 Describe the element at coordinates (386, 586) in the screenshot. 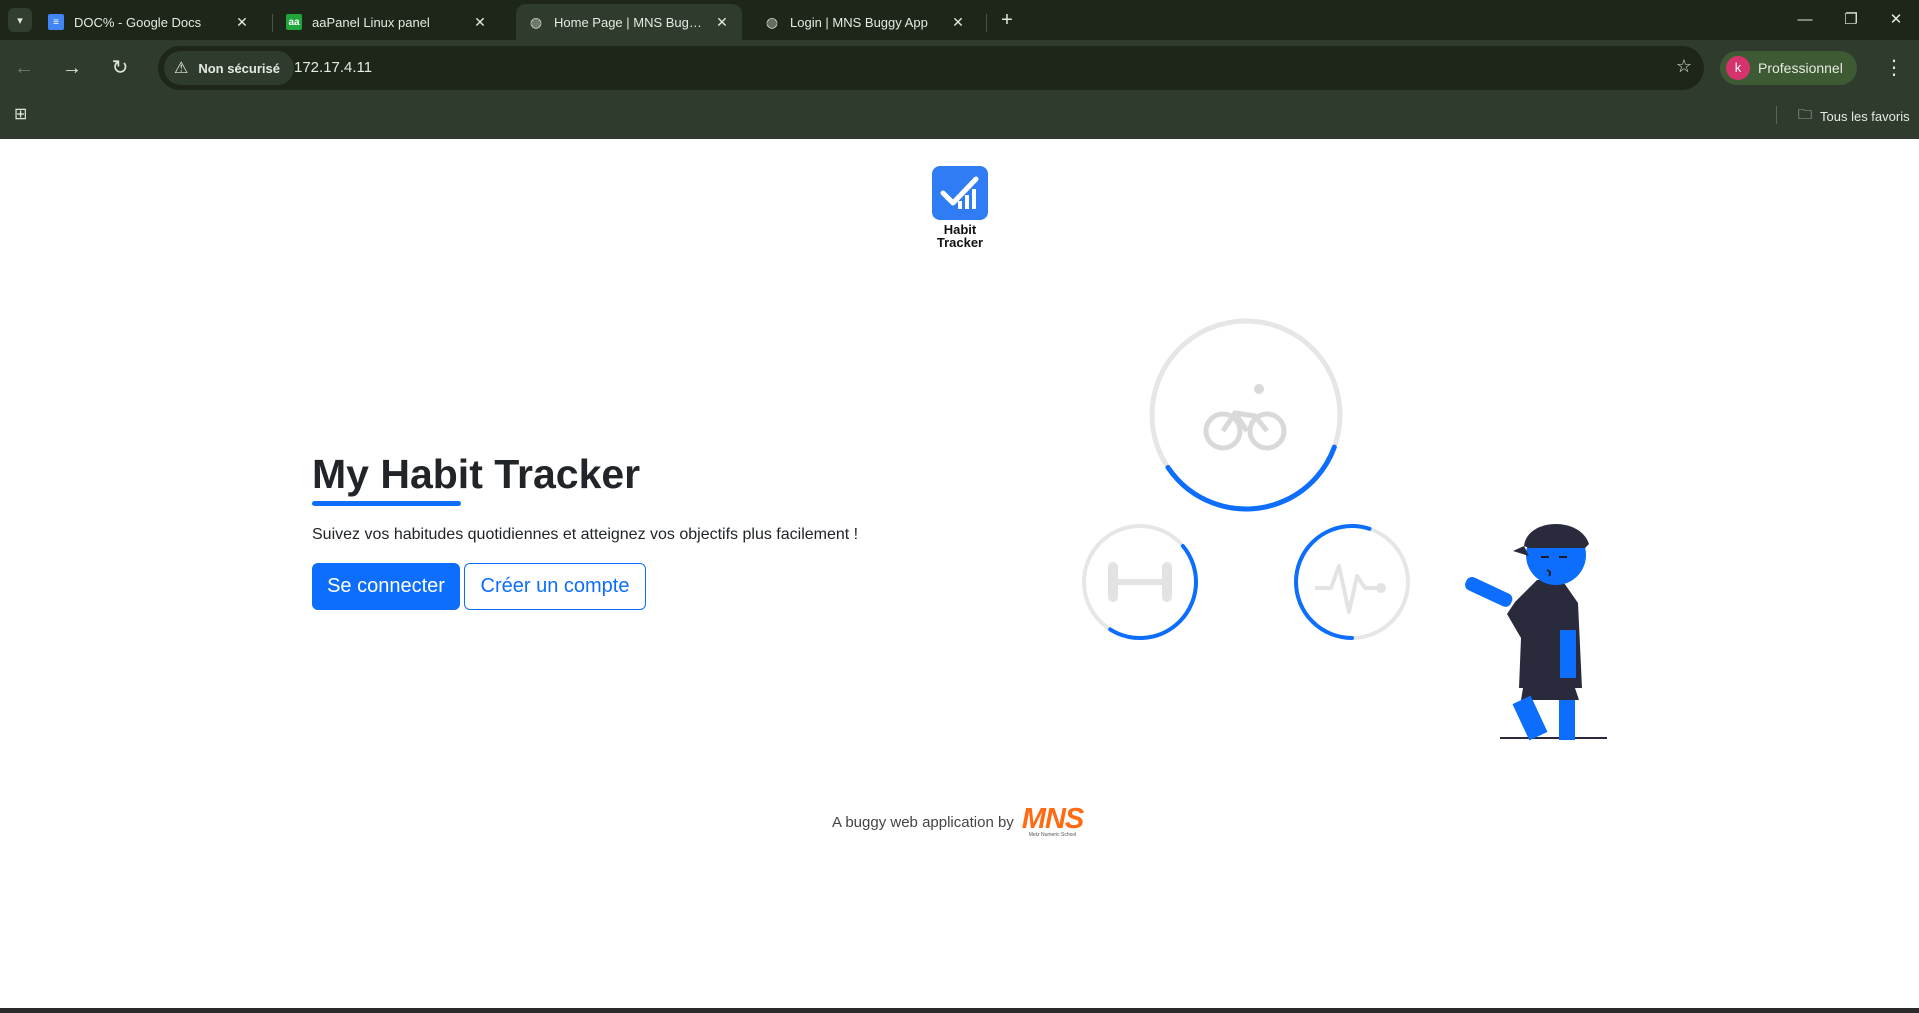

I see `login-button: Se connecter` at that location.